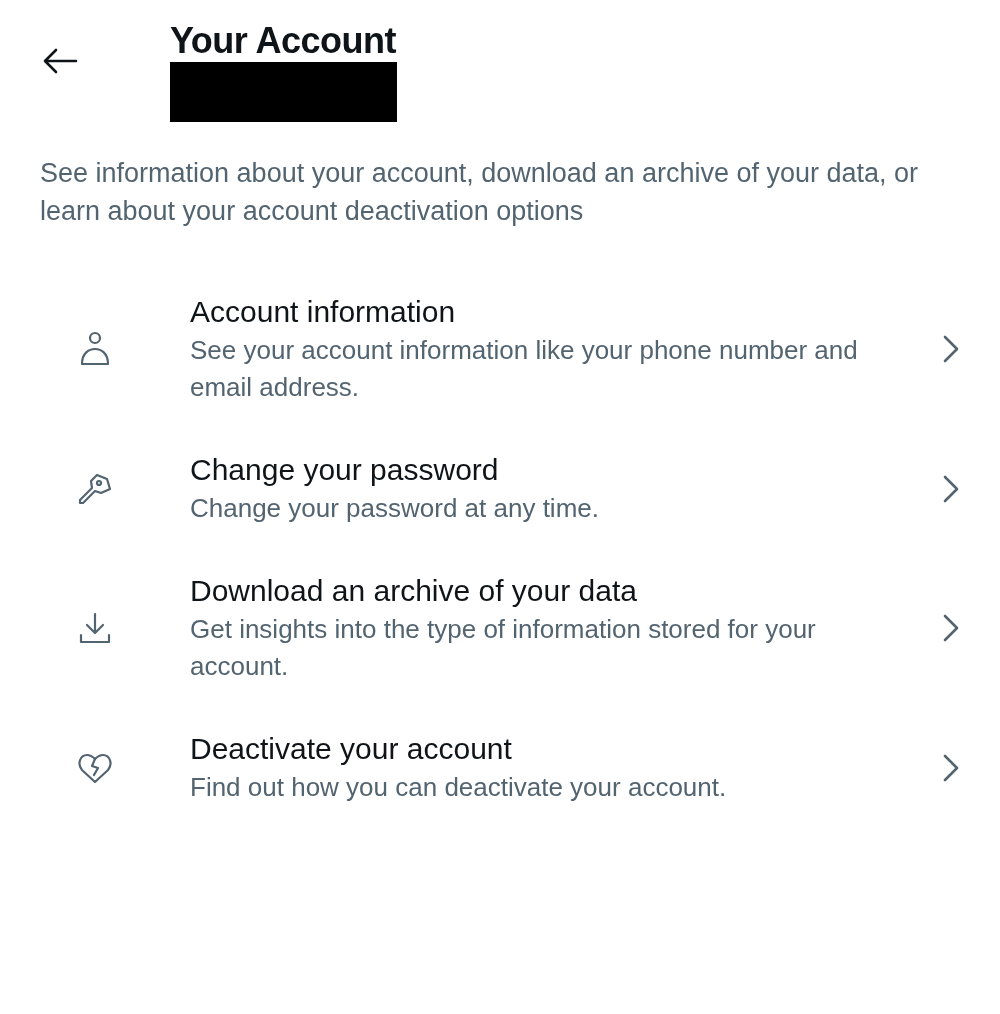  Describe the element at coordinates (500, 767) in the screenshot. I see `settings-item: Deactivate your account Find out how you can deactivate your account.` at that location.